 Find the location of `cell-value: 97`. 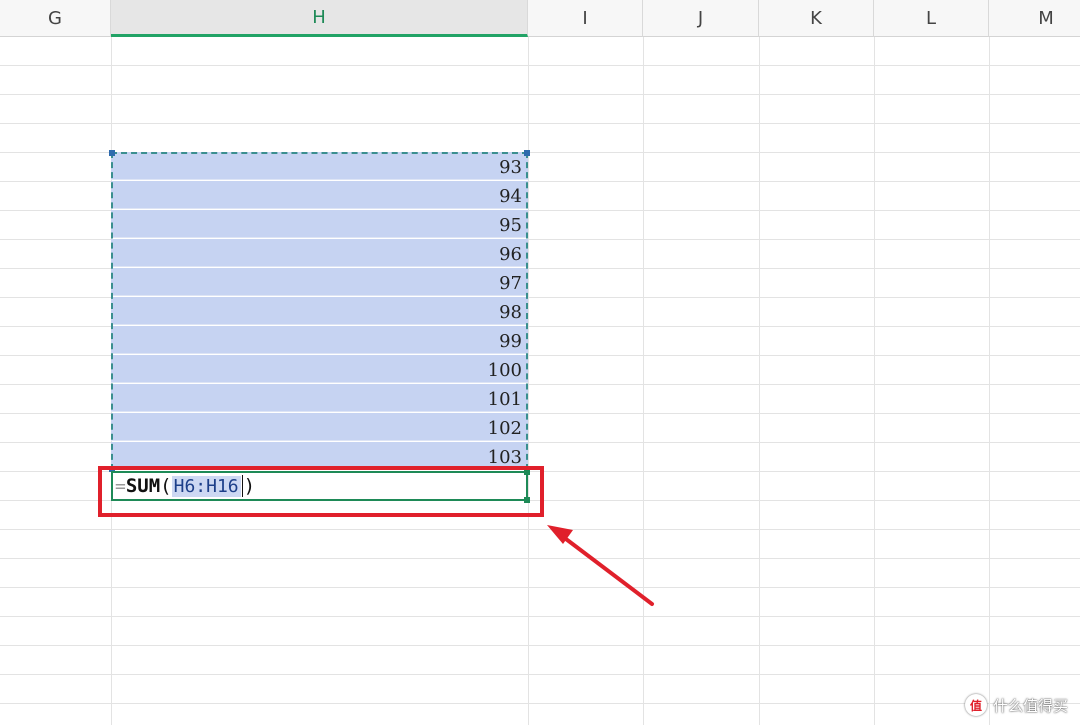

cell-value: 97 is located at coordinates (510, 283).